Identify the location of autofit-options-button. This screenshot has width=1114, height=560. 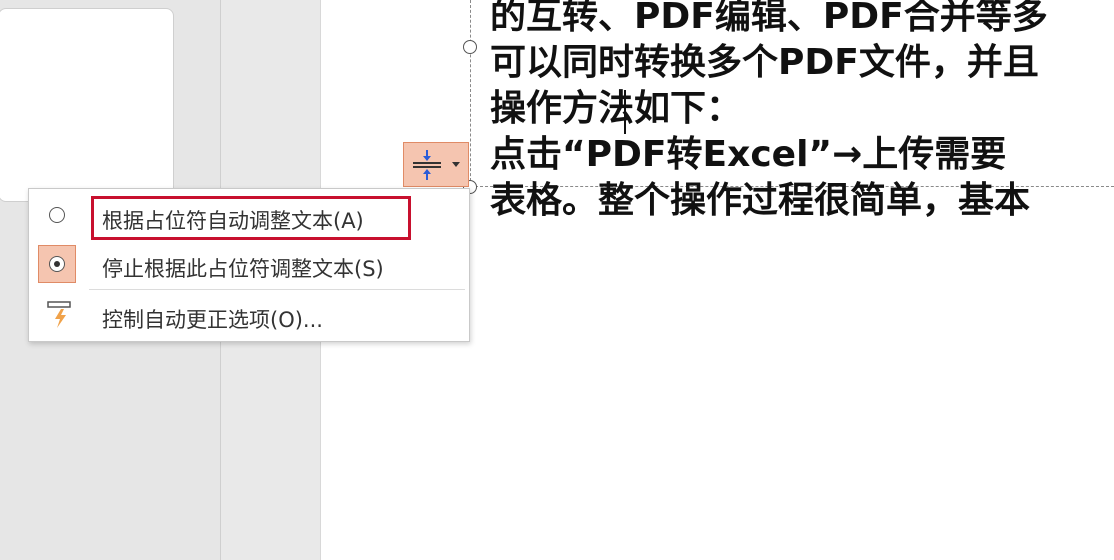
(436, 164).